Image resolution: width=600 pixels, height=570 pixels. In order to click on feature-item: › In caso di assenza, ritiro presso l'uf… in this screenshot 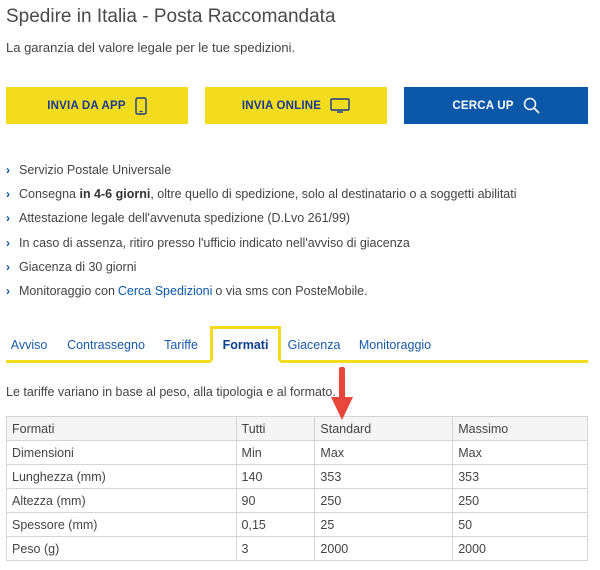, I will do `click(208, 242)`.